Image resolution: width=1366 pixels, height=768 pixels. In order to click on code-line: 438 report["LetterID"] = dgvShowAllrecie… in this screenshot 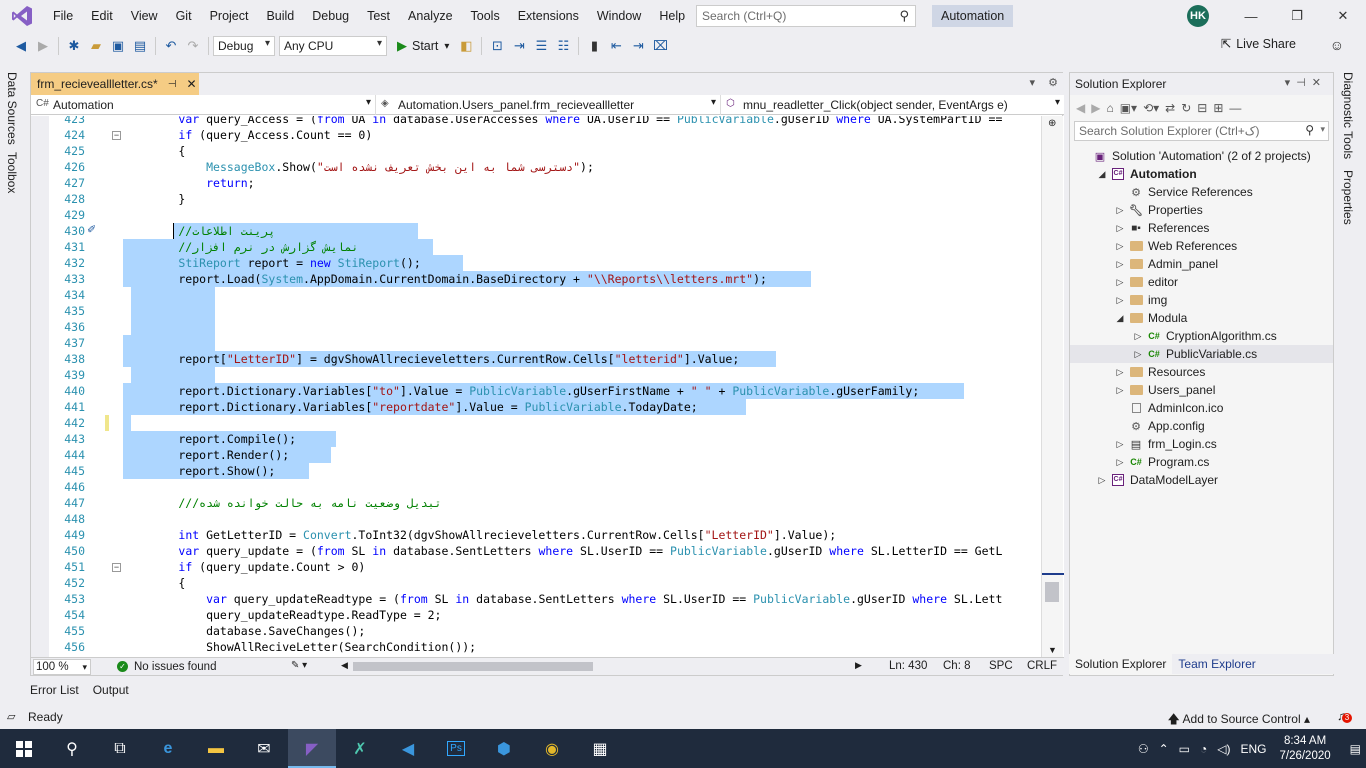, I will do `click(536, 359)`.